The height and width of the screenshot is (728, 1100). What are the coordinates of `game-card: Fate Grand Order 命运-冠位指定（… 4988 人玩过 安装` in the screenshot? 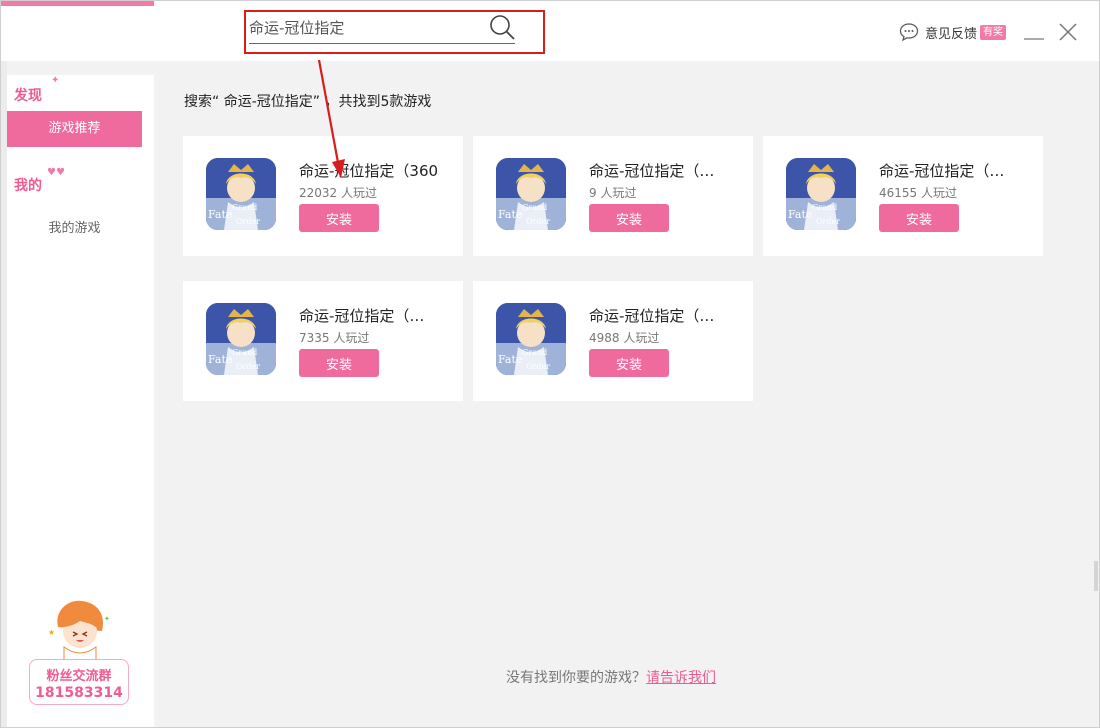 It's located at (613, 341).